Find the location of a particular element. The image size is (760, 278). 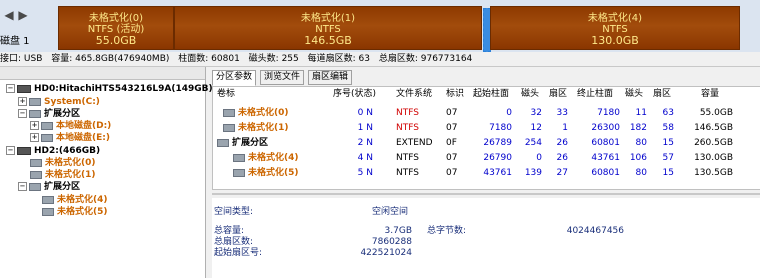

tree-item-u4: 未格式化(4) is located at coordinates (75, 200).